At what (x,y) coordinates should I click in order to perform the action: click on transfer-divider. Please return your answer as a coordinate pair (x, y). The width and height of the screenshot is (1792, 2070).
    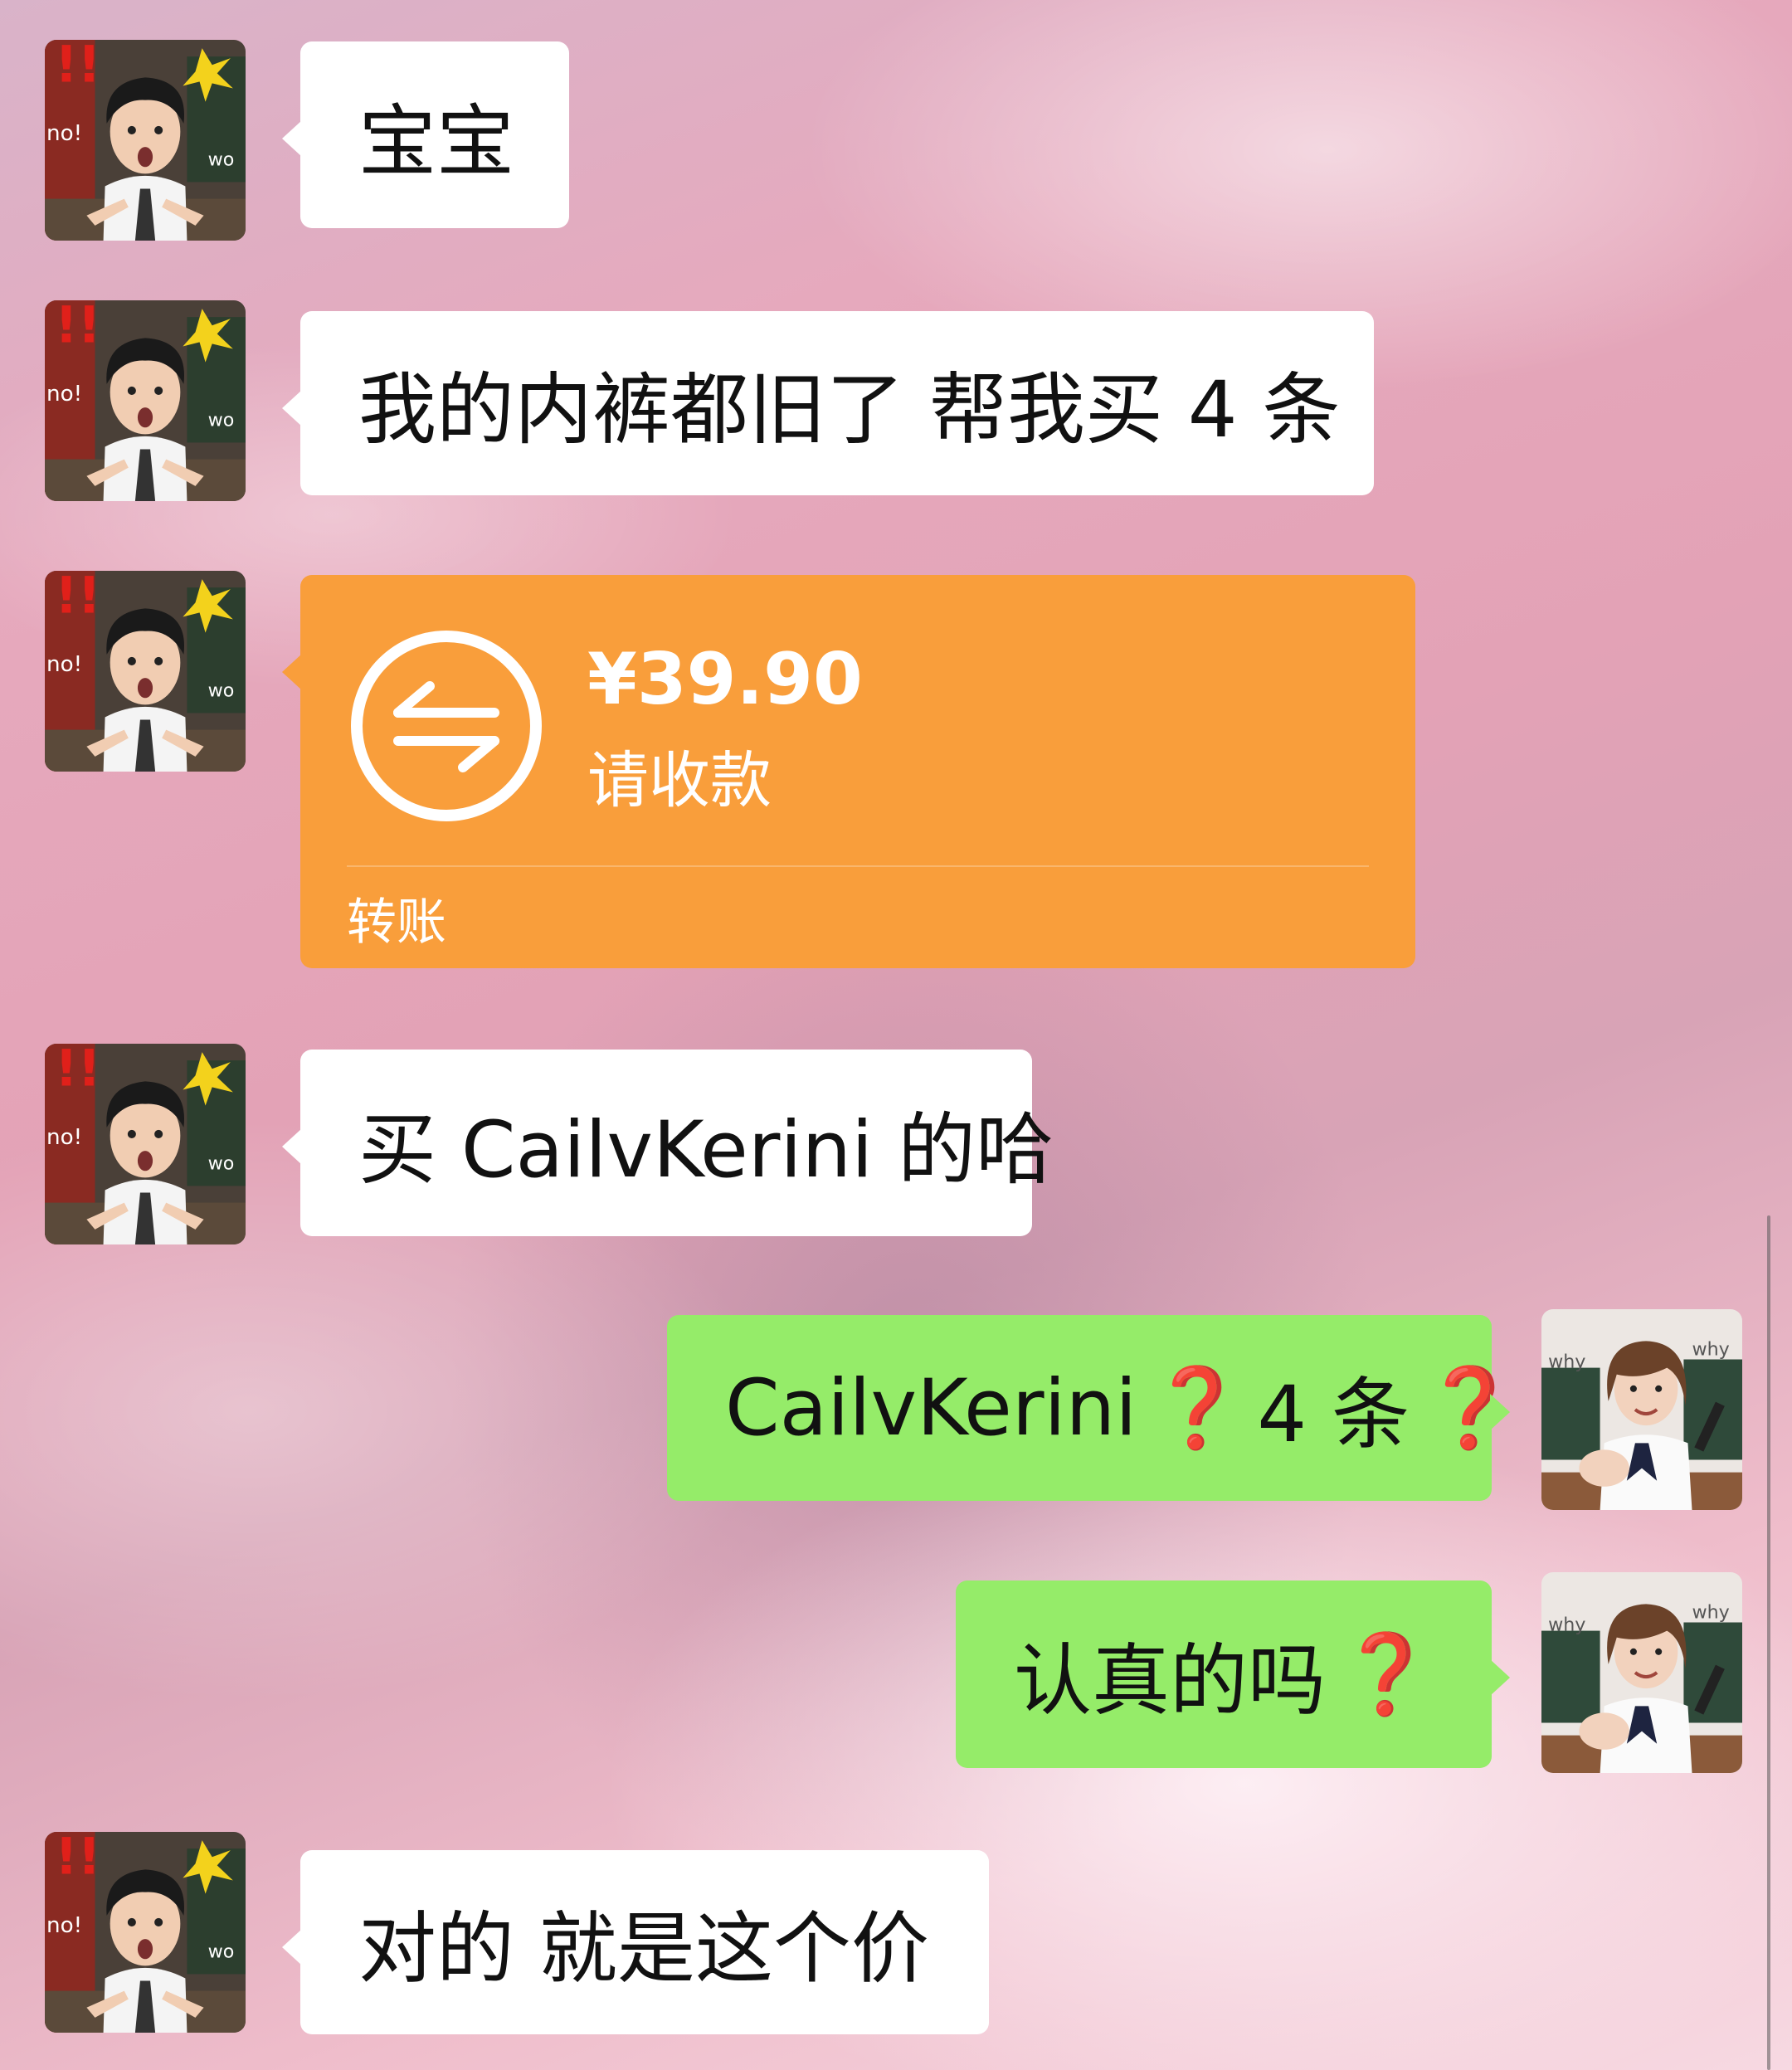
    Looking at the image, I should click on (858, 866).